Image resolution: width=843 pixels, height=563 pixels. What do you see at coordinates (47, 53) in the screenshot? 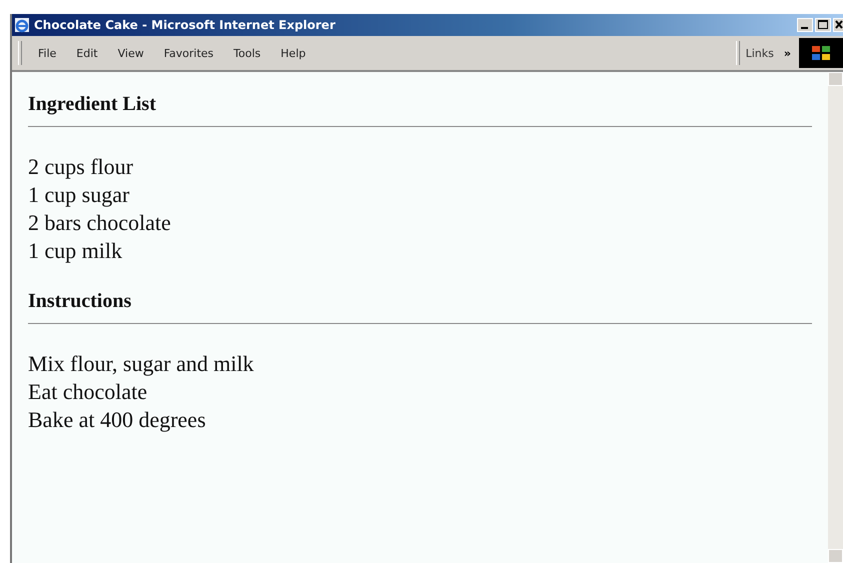
I see `menu-item: File` at bounding box center [47, 53].